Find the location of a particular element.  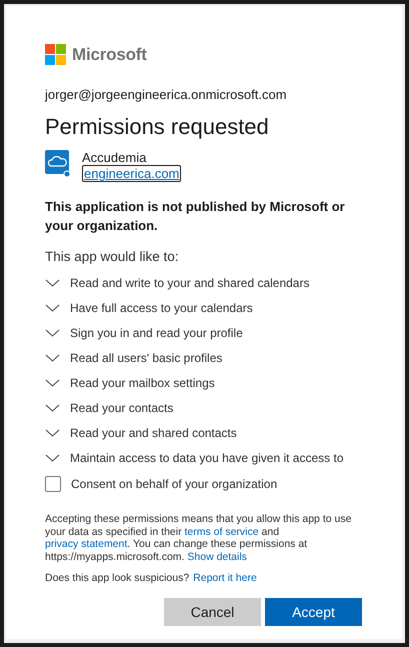

cancel-button: Cancel is located at coordinates (212, 612).